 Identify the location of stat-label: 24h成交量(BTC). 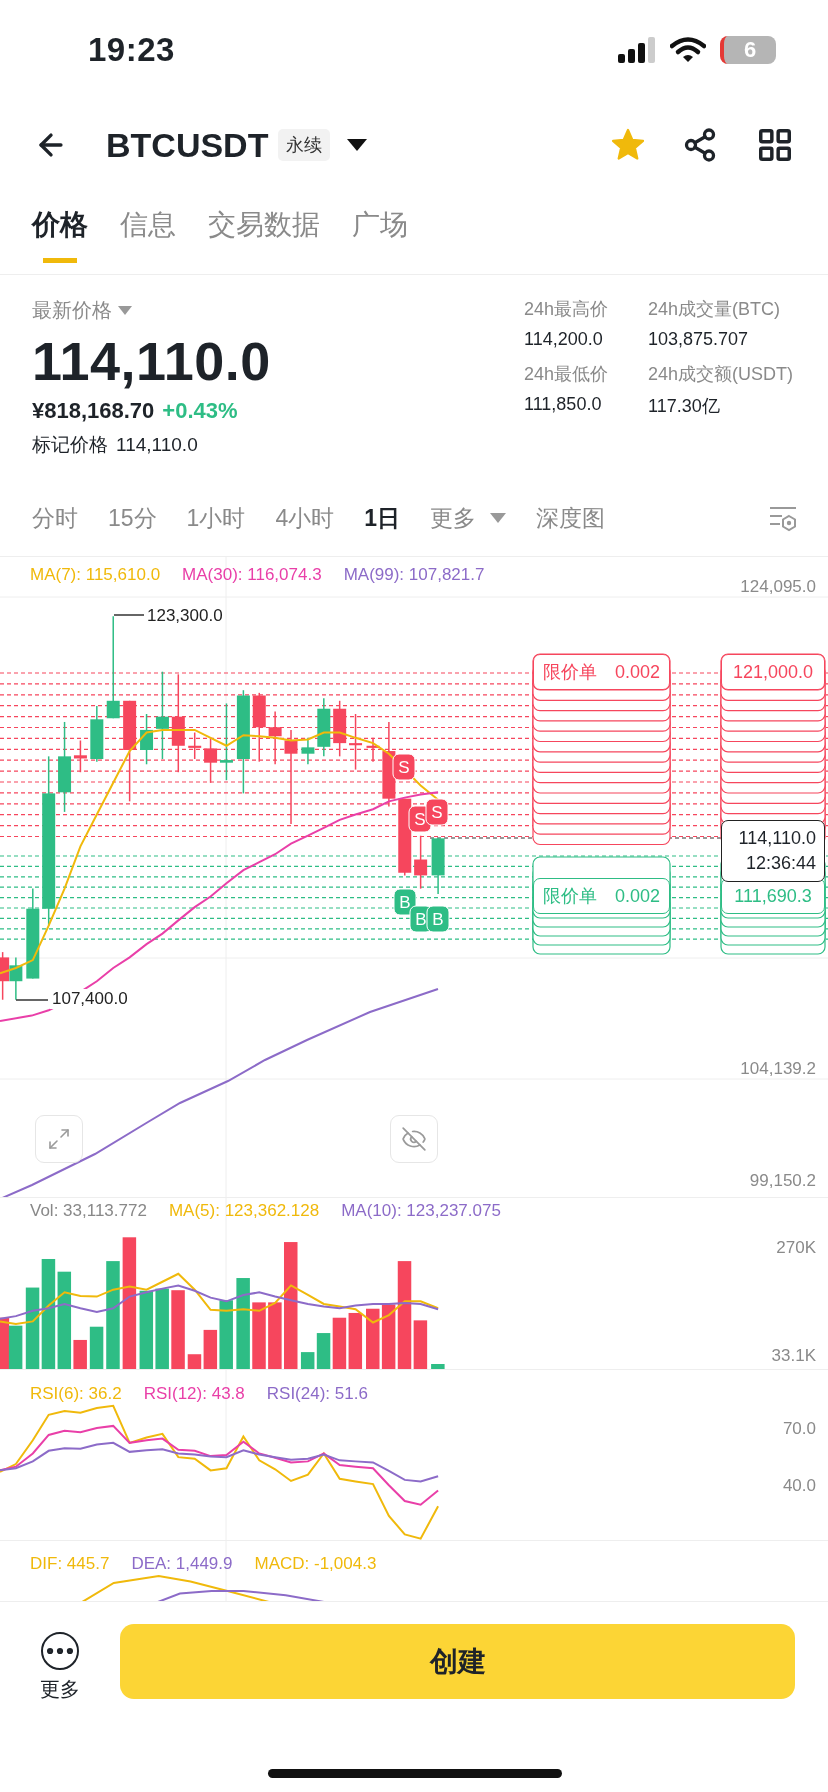
(715, 309).